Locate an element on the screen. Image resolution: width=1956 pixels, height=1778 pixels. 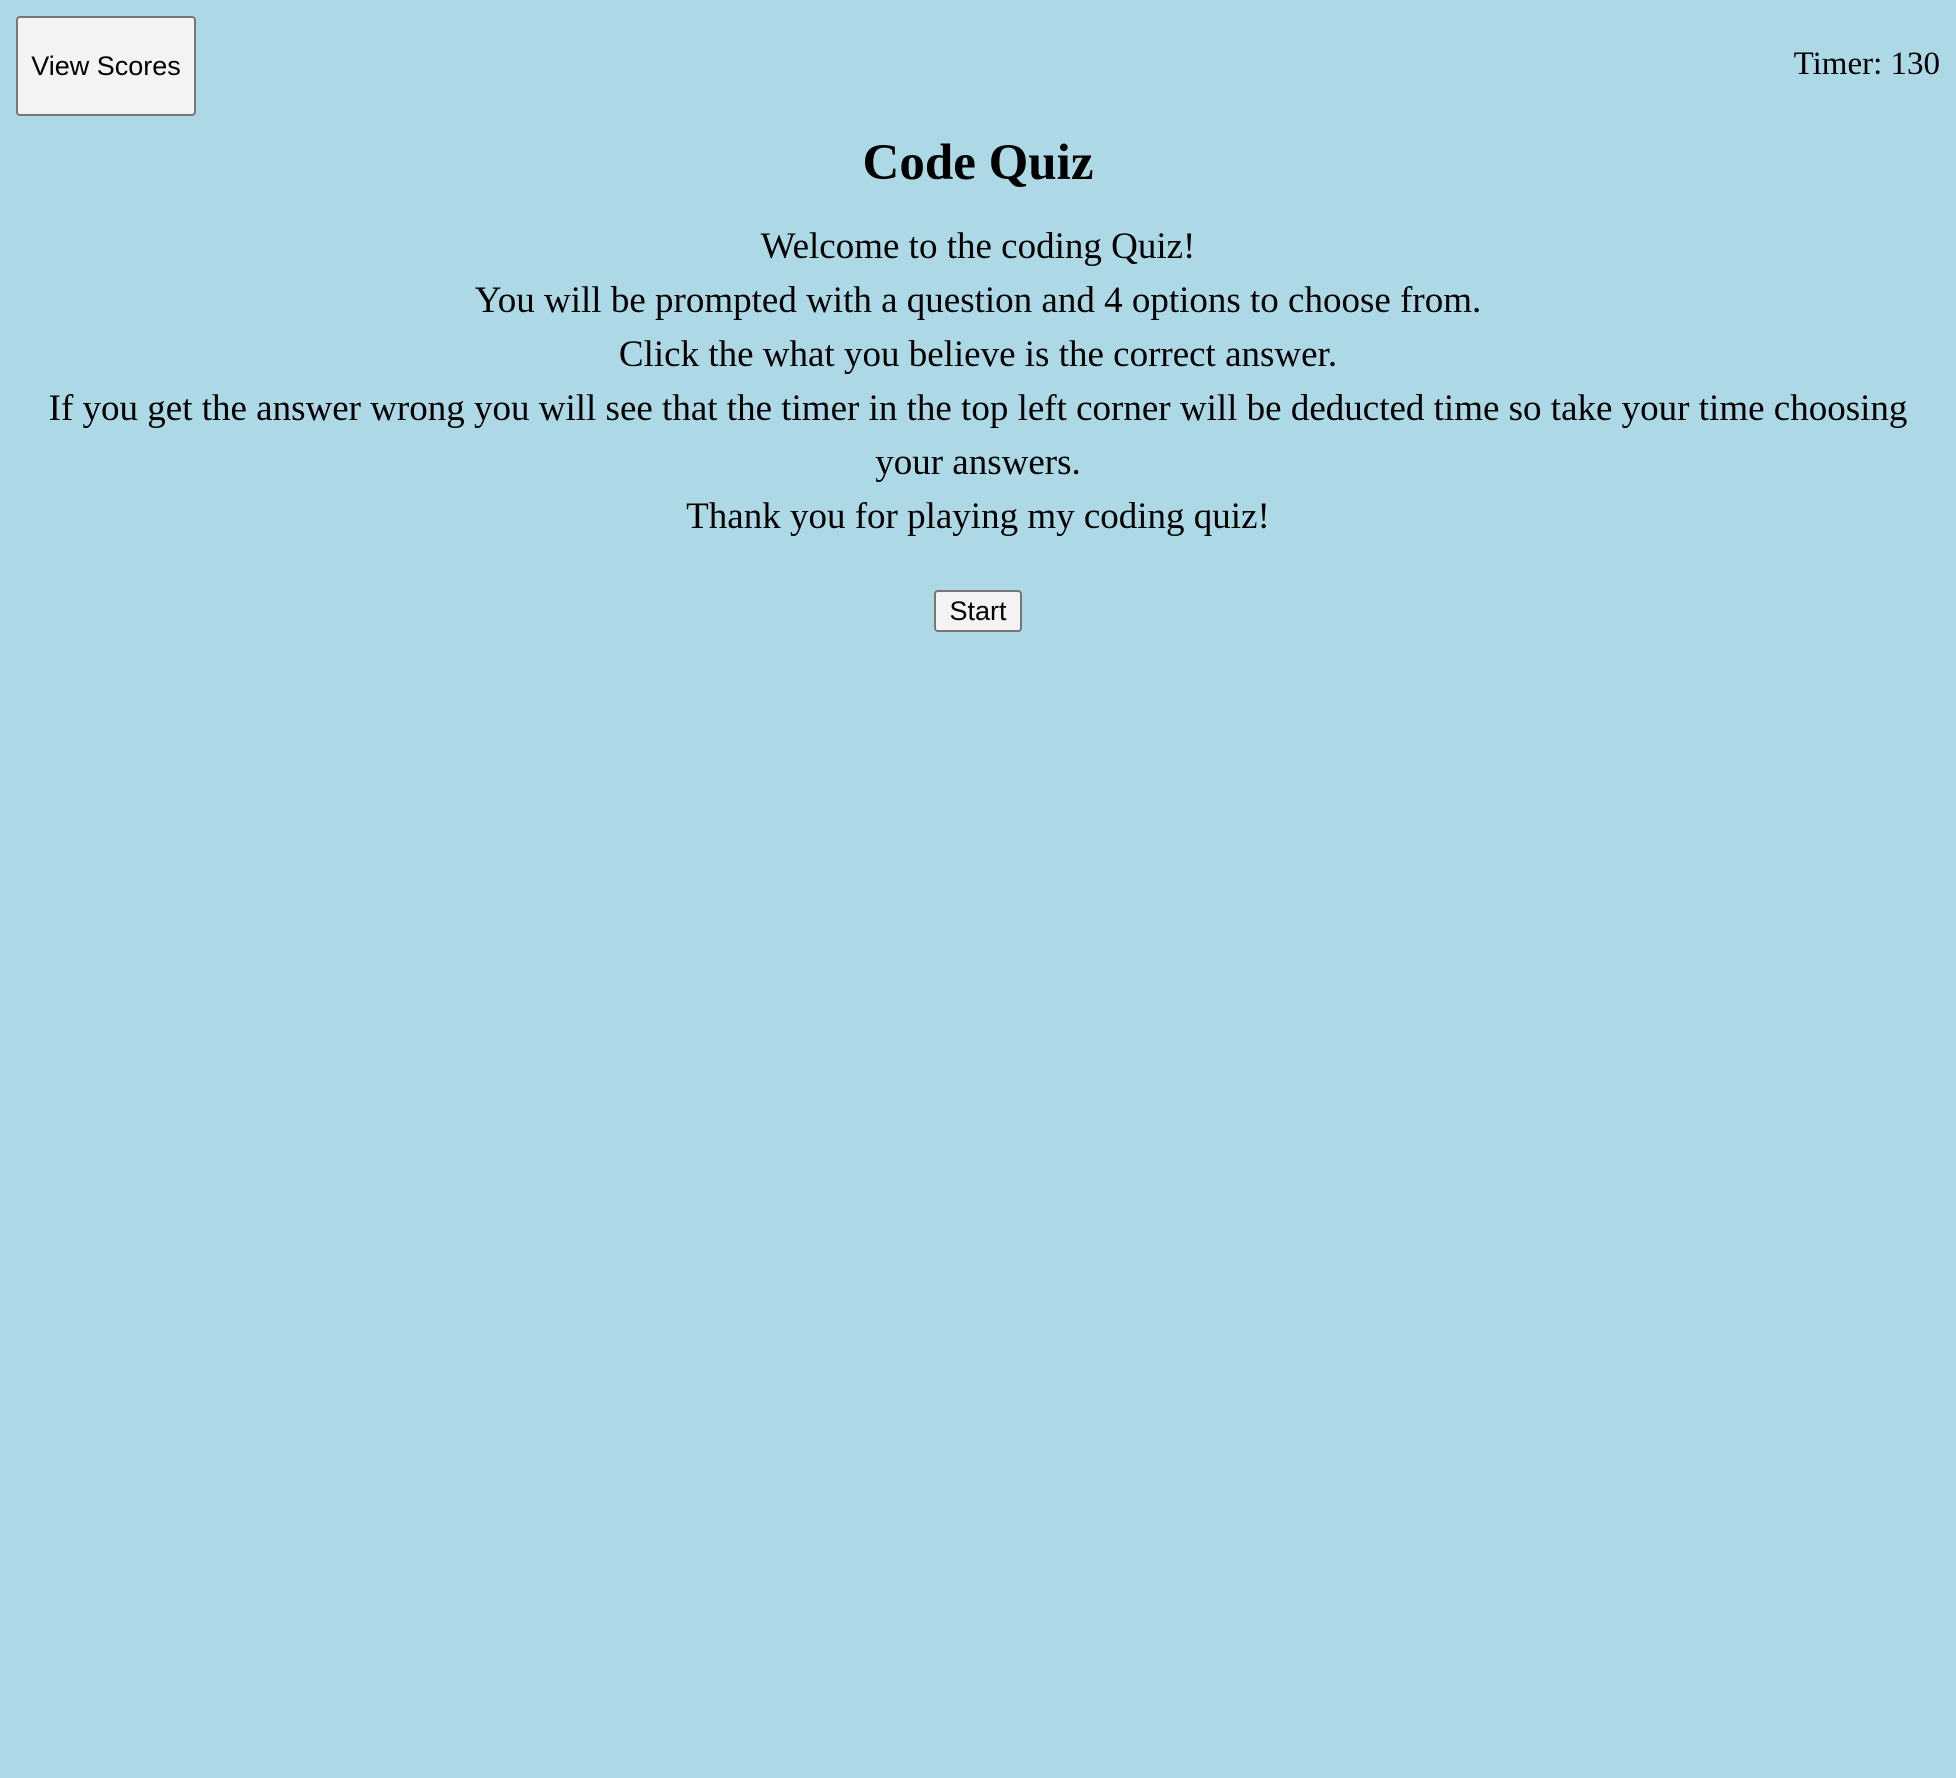
instruction-line: Welcome to the coding Quiz! is located at coordinates (978, 246).